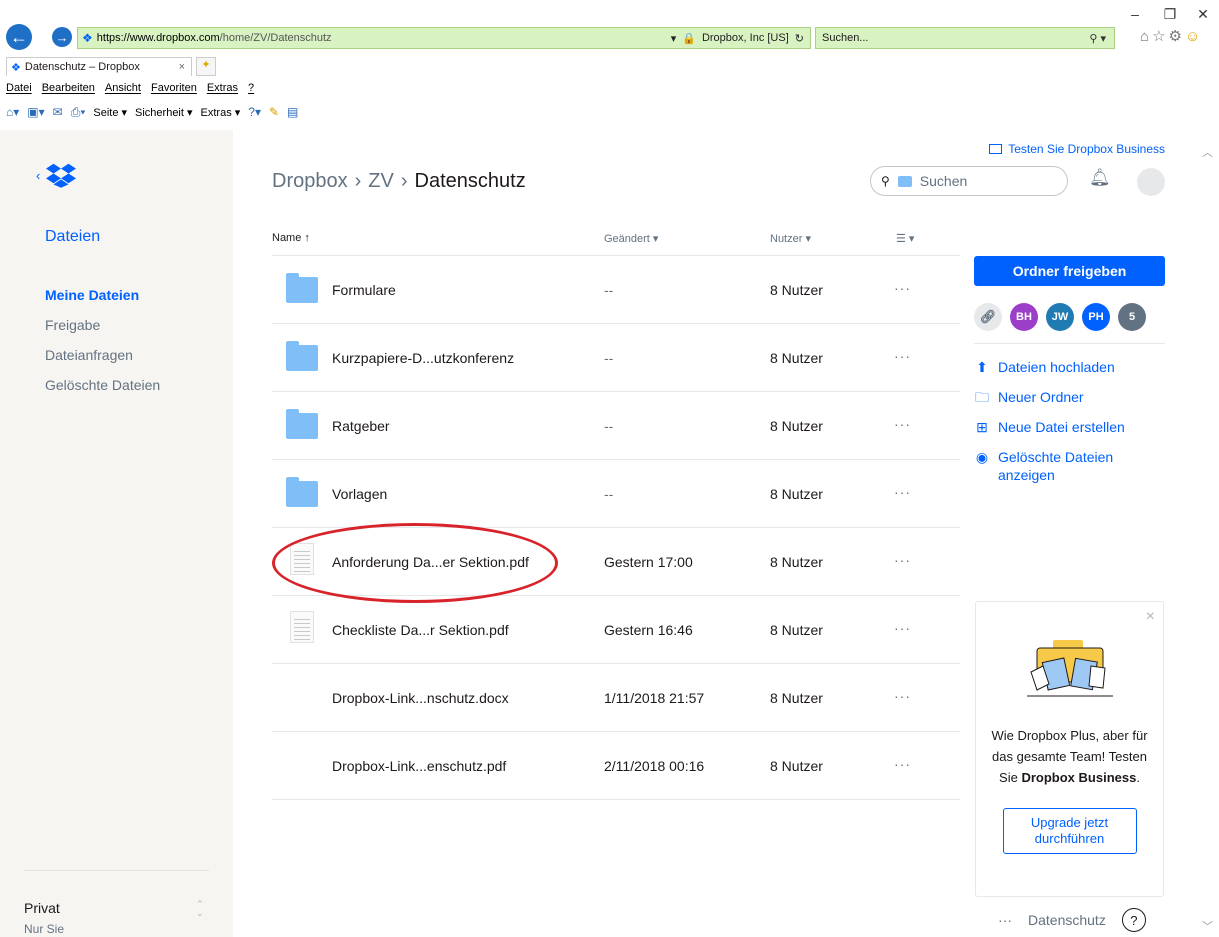  I want to click on back-icon: ←, so click(19, 37).